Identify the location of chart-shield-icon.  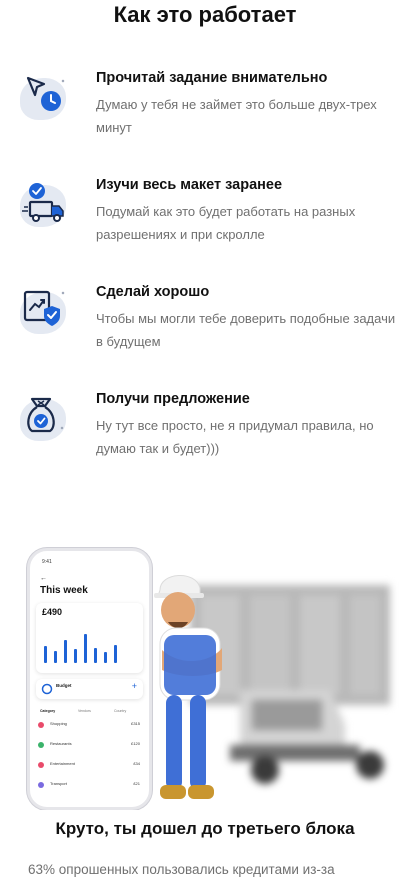
(46, 312).